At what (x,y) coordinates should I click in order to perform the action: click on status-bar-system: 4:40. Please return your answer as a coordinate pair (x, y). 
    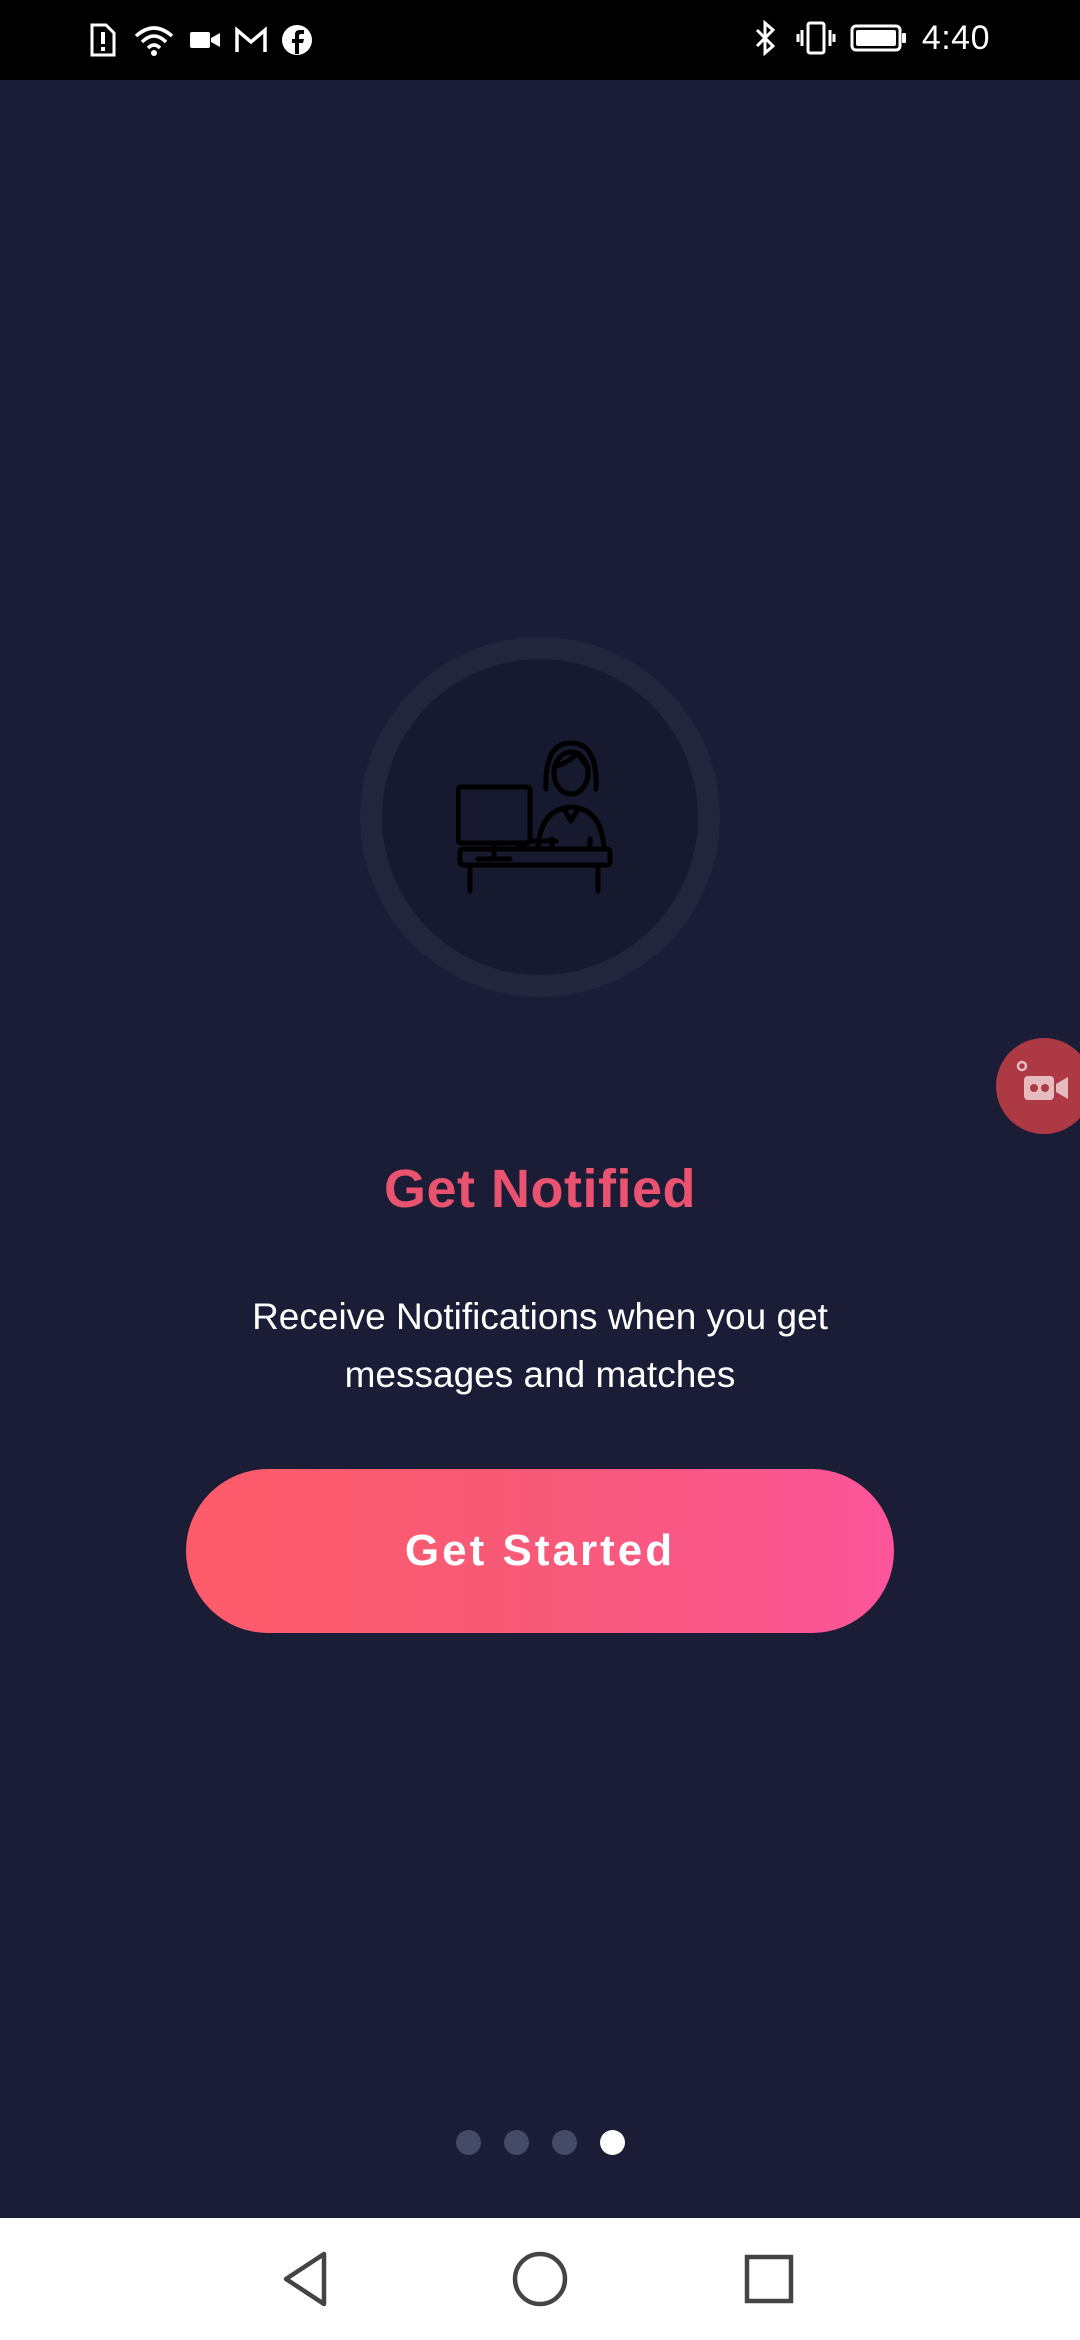
    Looking at the image, I should click on (869, 38).